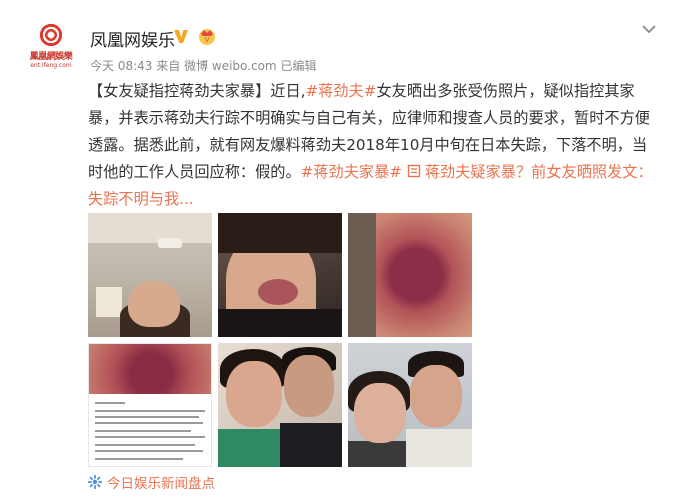 The height and width of the screenshot is (500, 676). What do you see at coordinates (161, 484) in the screenshot?
I see `footer-label: 今日娱乐新闻盘点` at bounding box center [161, 484].